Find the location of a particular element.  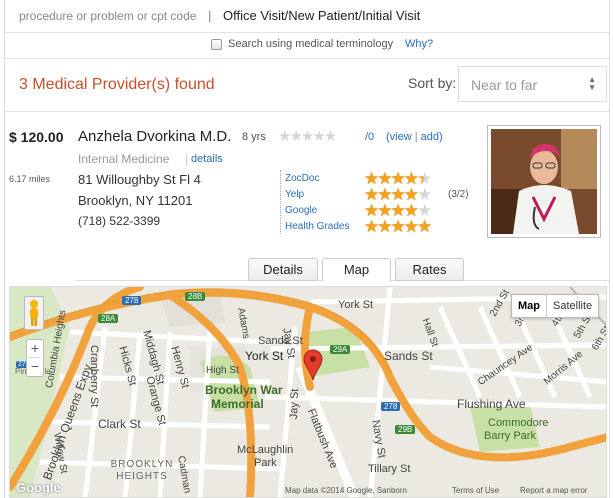

map-label-jay-st-south: Jay St is located at coordinates (295, 404).